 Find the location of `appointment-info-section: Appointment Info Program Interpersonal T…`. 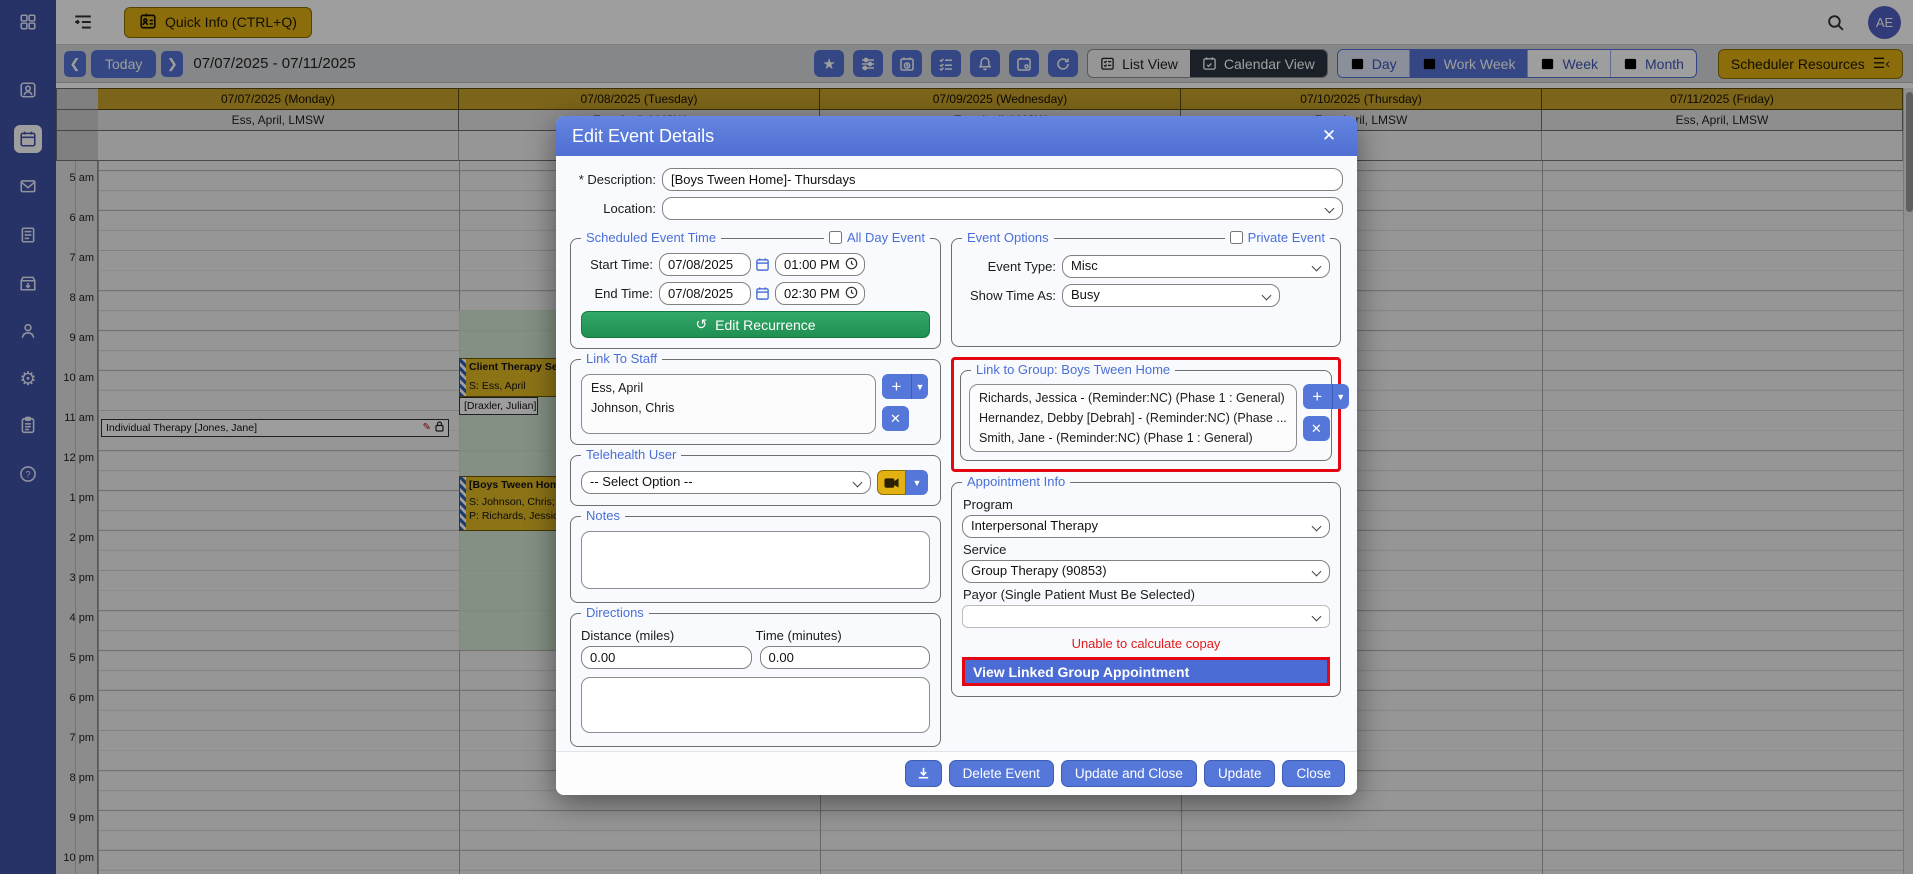

appointment-info-section: Appointment Info Program Interpersonal T… is located at coordinates (1146, 585).